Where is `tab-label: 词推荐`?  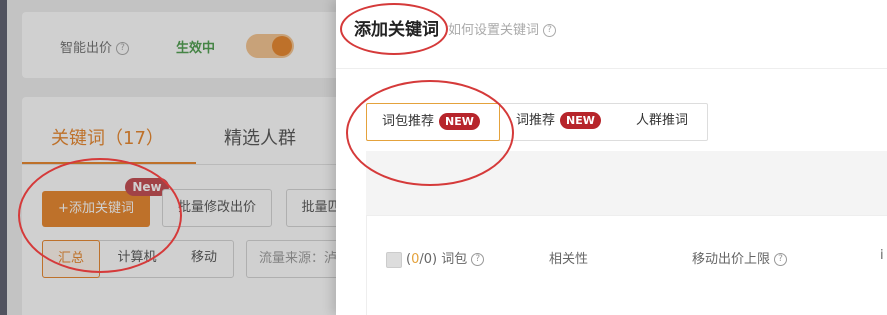
tab-label: 词推荐 is located at coordinates (536, 120).